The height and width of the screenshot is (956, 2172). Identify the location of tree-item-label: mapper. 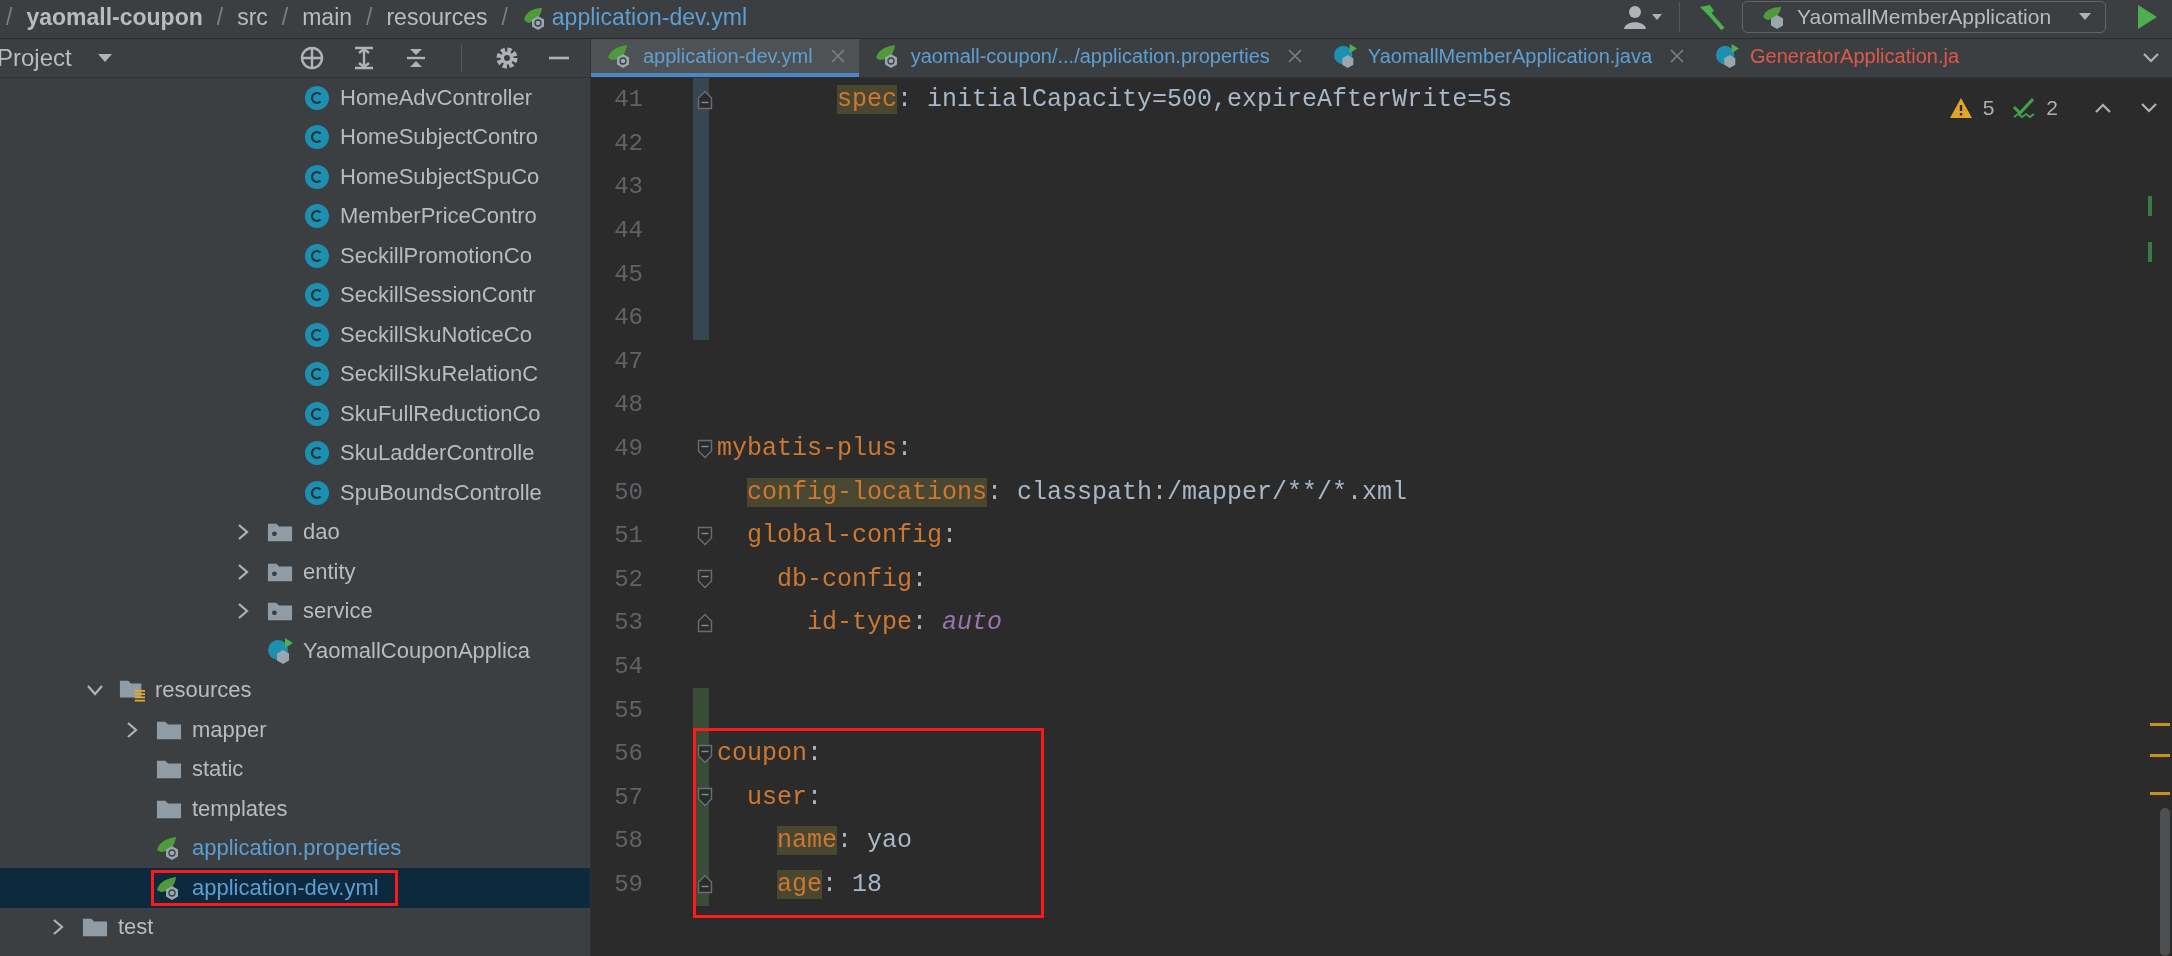
(229, 729).